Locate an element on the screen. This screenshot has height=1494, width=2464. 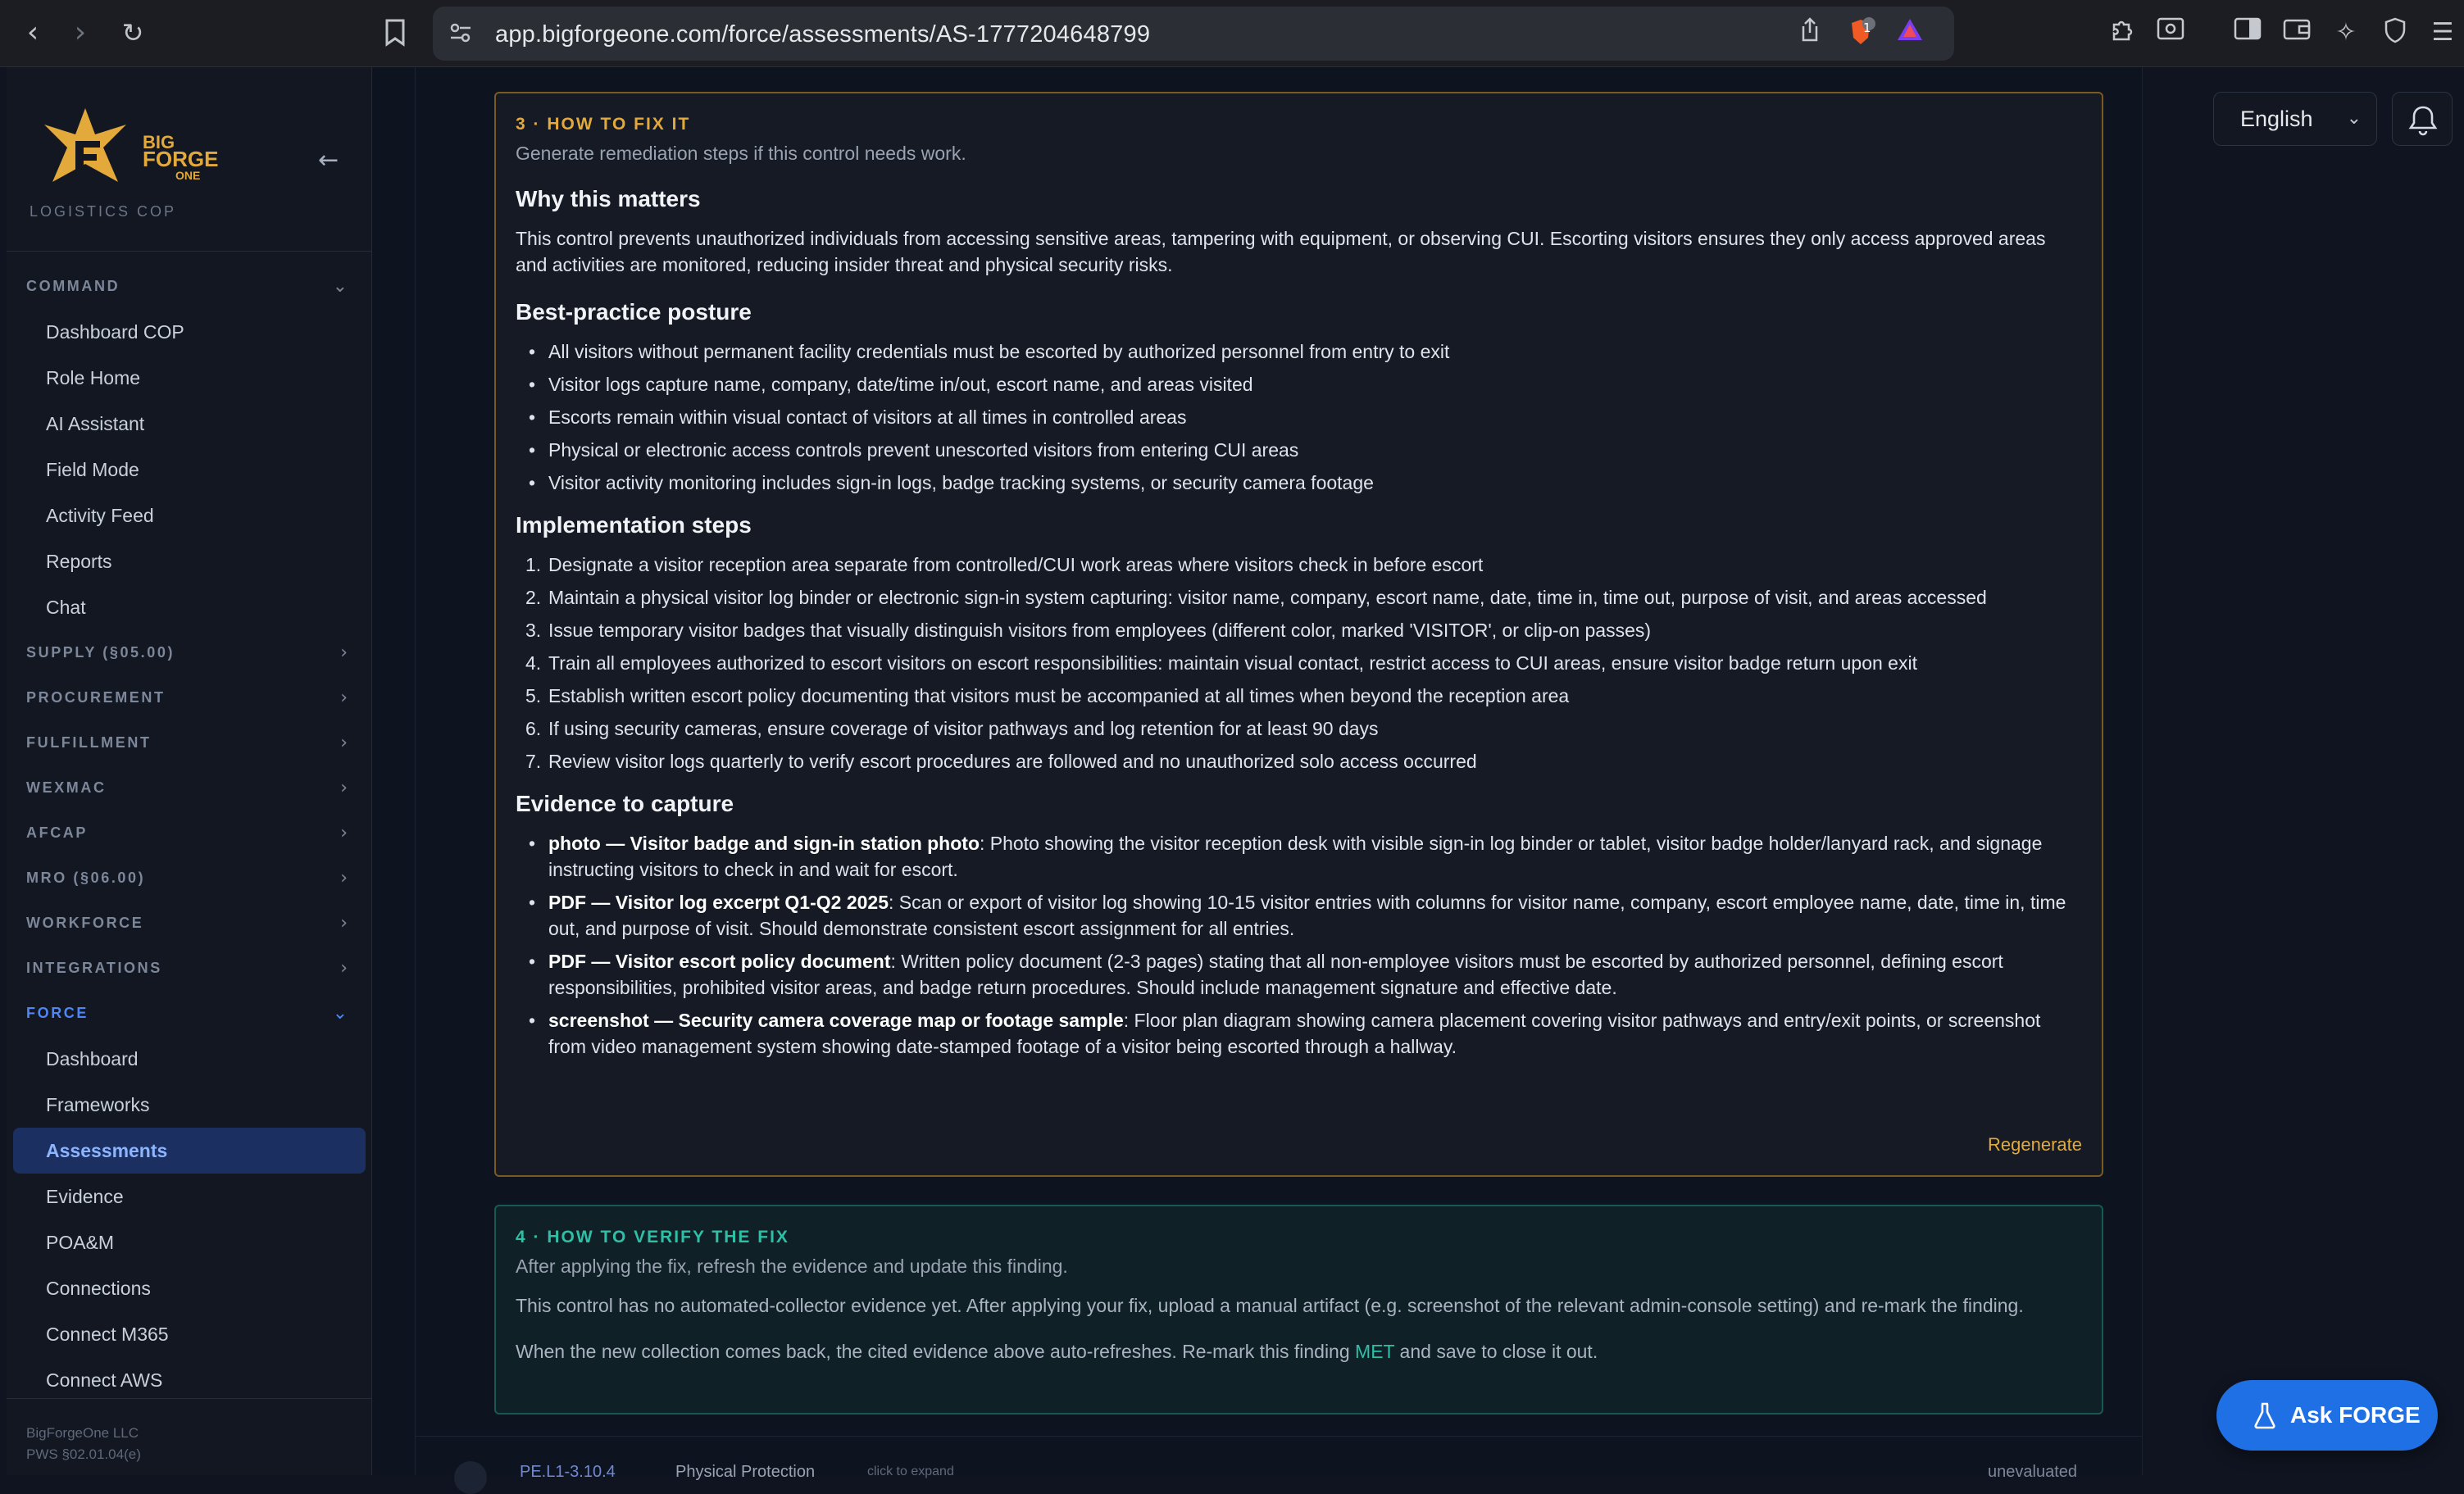
language-select: English ⌄ is located at coordinates (2295, 119).